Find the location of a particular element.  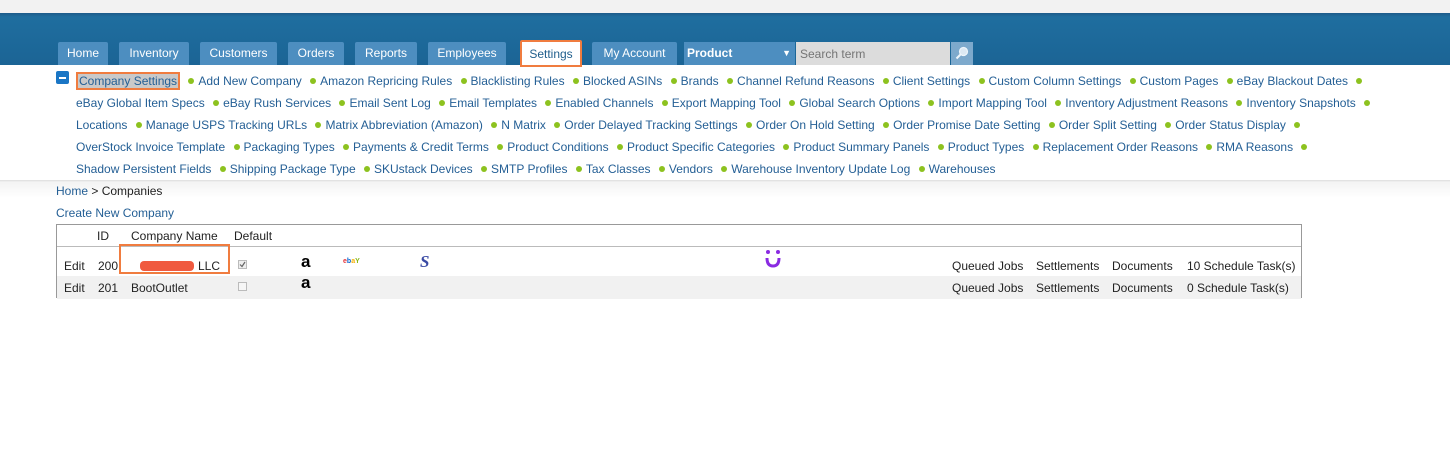

tab-employees: Employees is located at coordinates (467, 53).